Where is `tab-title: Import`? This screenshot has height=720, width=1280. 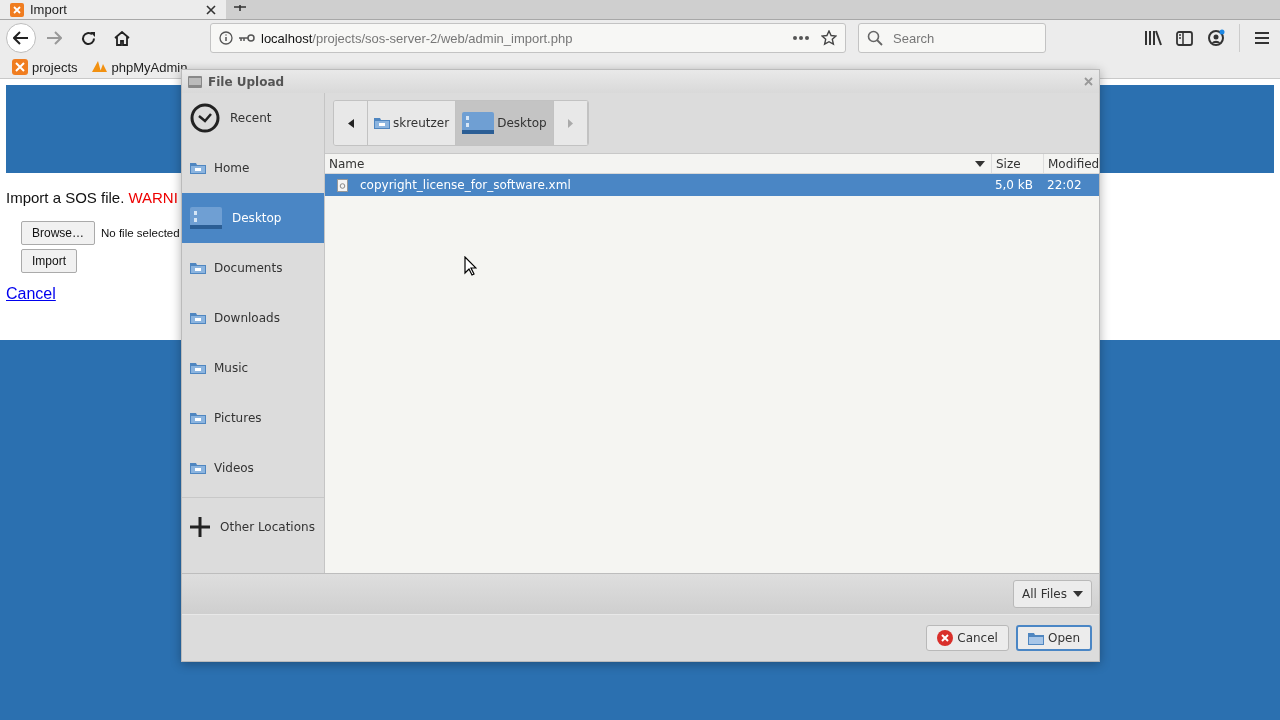 tab-title: Import is located at coordinates (49, 9).